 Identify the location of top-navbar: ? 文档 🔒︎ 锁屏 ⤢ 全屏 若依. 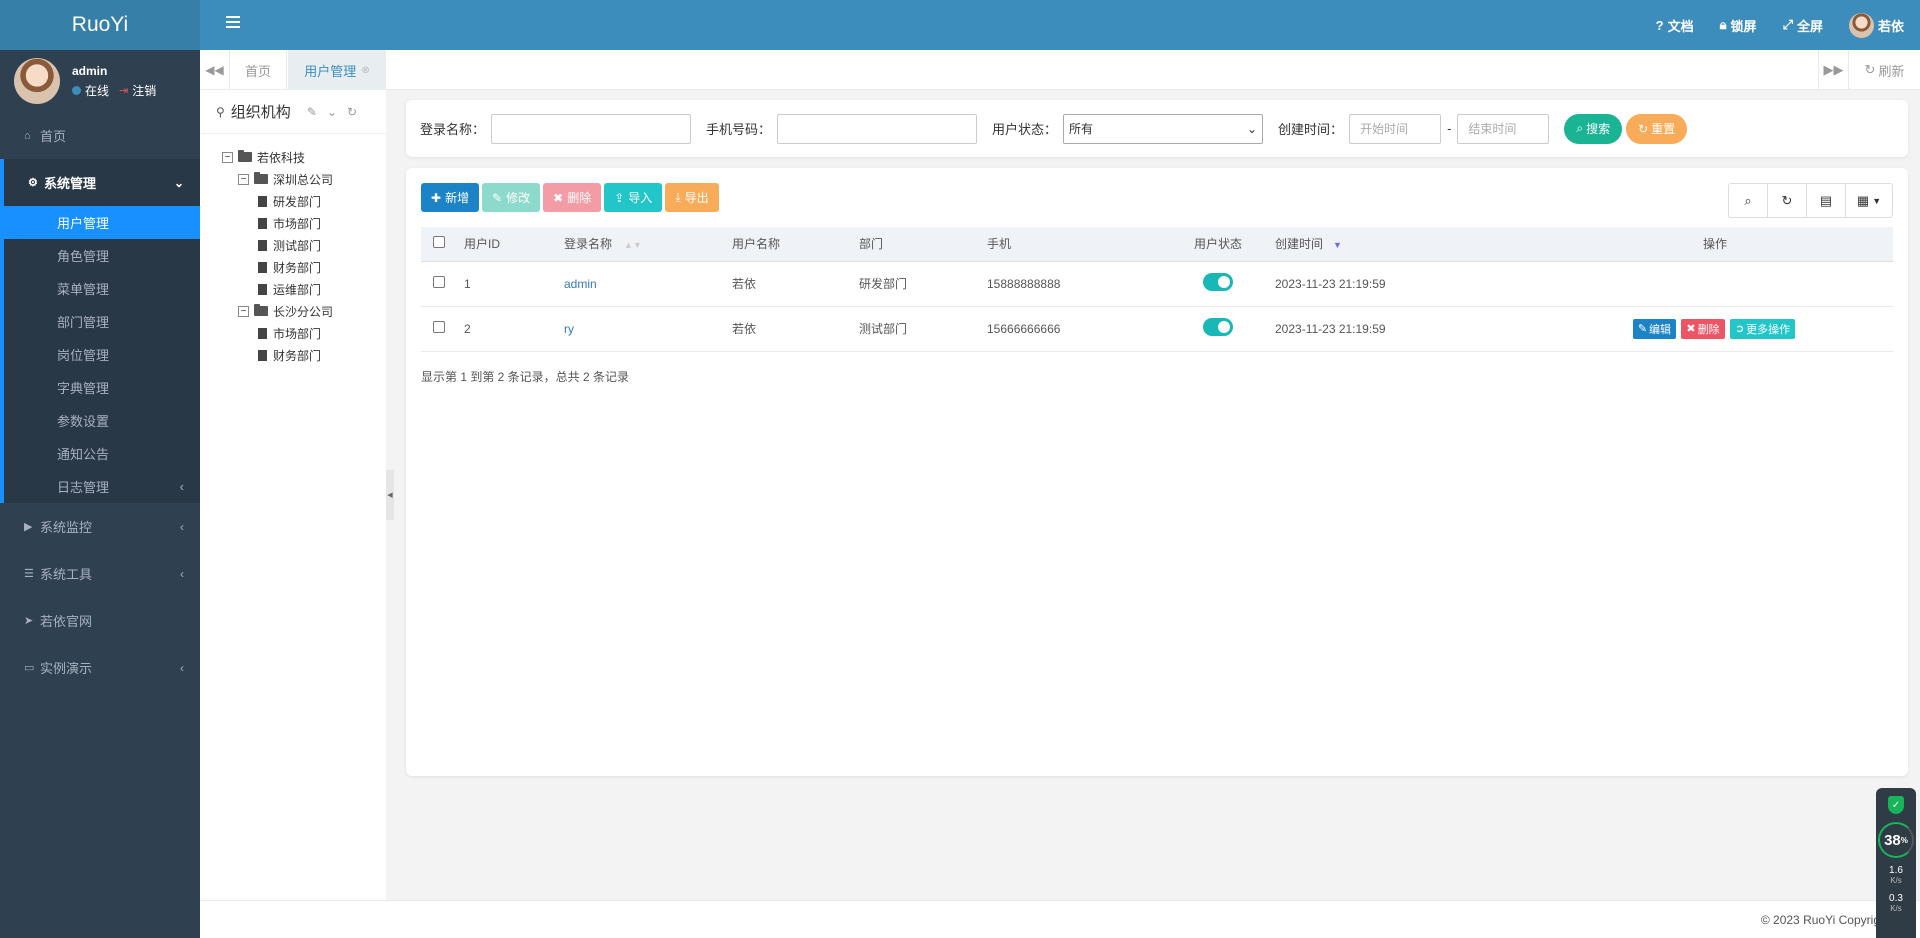
(1060, 25).